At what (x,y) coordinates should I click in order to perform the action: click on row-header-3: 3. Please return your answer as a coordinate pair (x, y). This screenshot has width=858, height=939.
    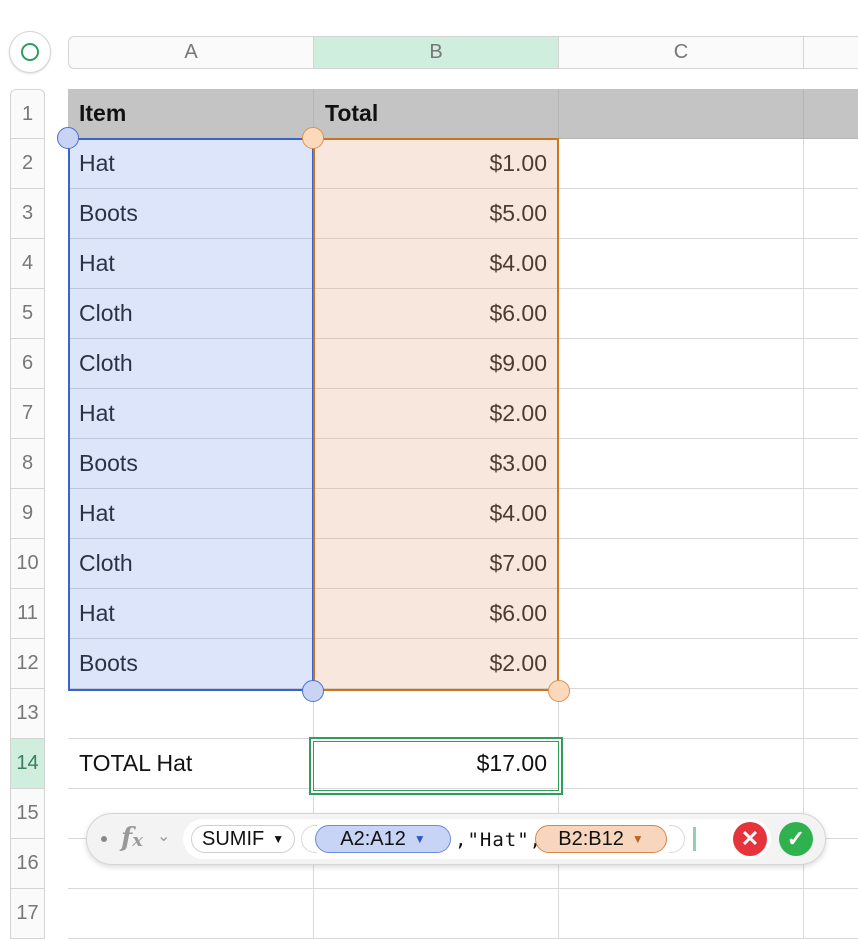
    Looking at the image, I should click on (27, 214).